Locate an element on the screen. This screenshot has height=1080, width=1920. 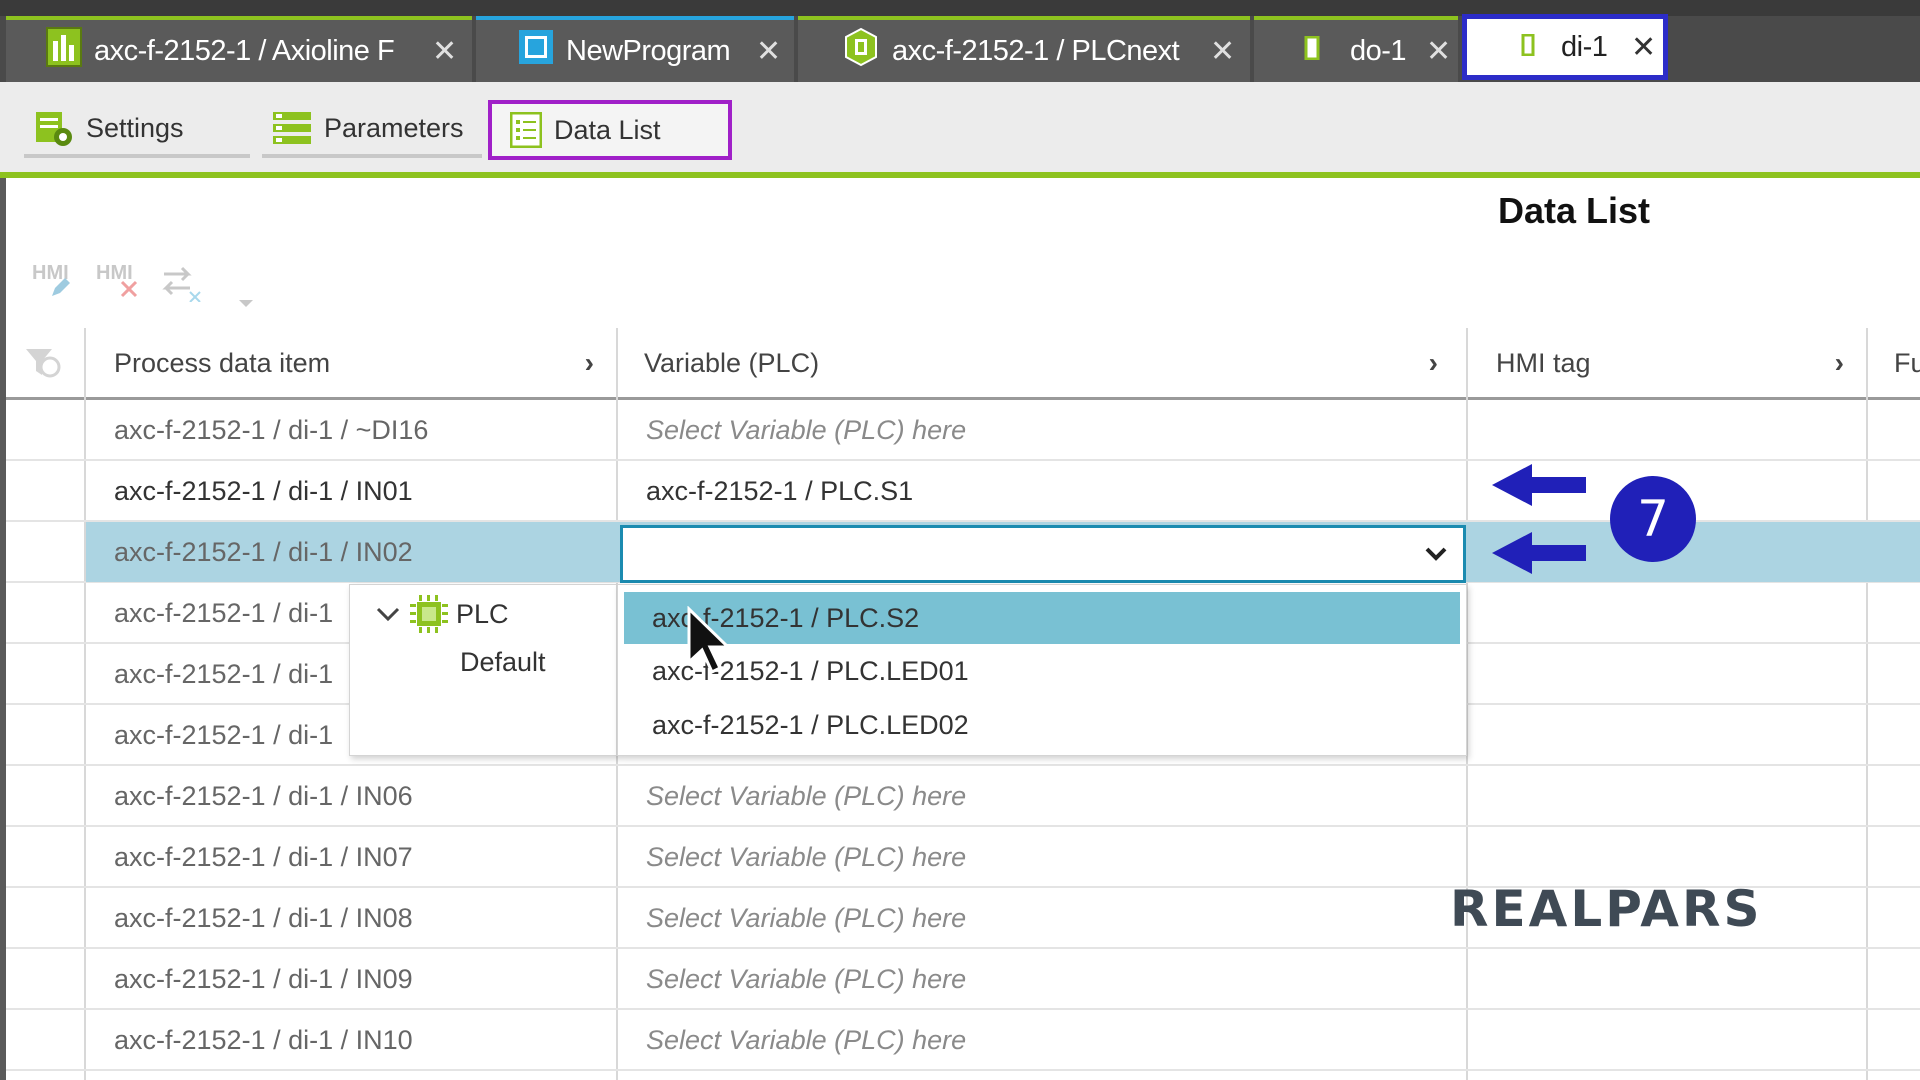
mouse-cursor-icon is located at coordinates (709, 640).